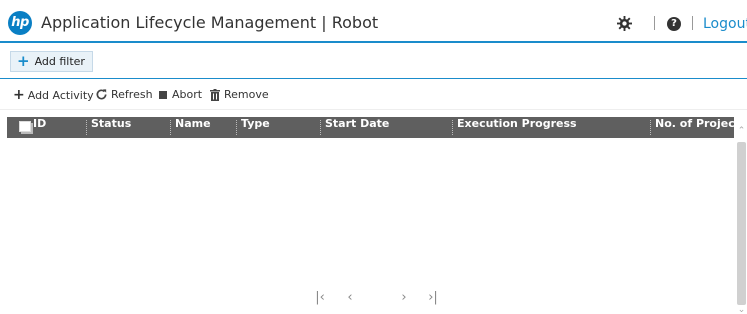  What do you see at coordinates (101, 94) in the screenshot?
I see `refresh-icon` at bounding box center [101, 94].